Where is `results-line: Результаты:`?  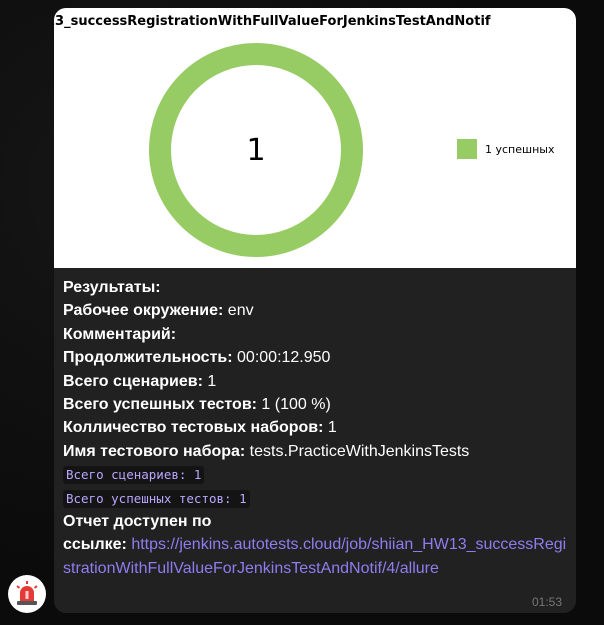 results-line: Результаты: is located at coordinates (315, 287).